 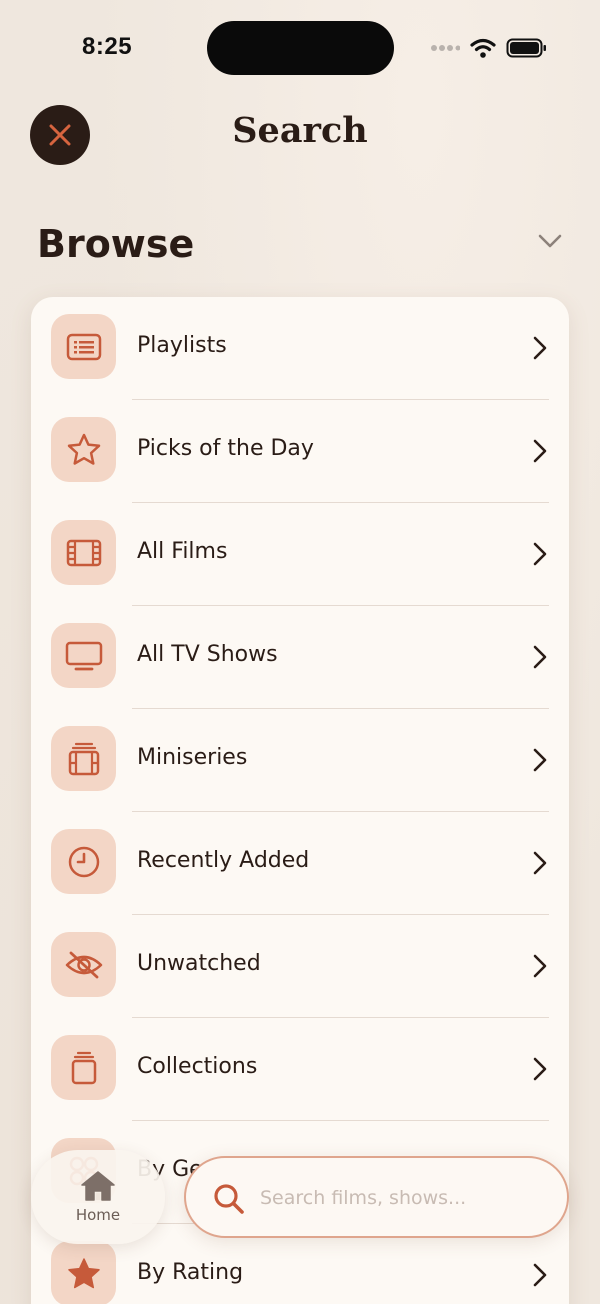 What do you see at coordinates (83, 346) in the screenshot?
I see `playlist-icon` at bounding box center [83, 346].